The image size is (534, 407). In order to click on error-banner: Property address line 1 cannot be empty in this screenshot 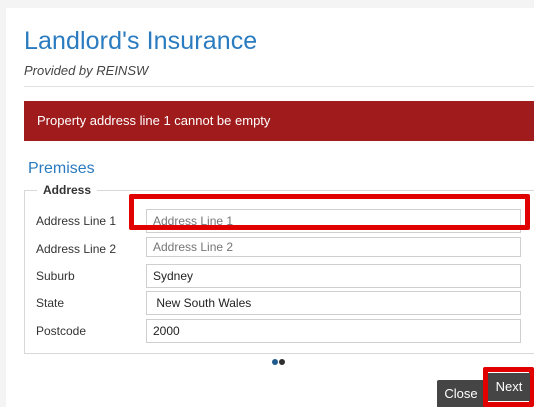, I will do `click(279, 121)`.